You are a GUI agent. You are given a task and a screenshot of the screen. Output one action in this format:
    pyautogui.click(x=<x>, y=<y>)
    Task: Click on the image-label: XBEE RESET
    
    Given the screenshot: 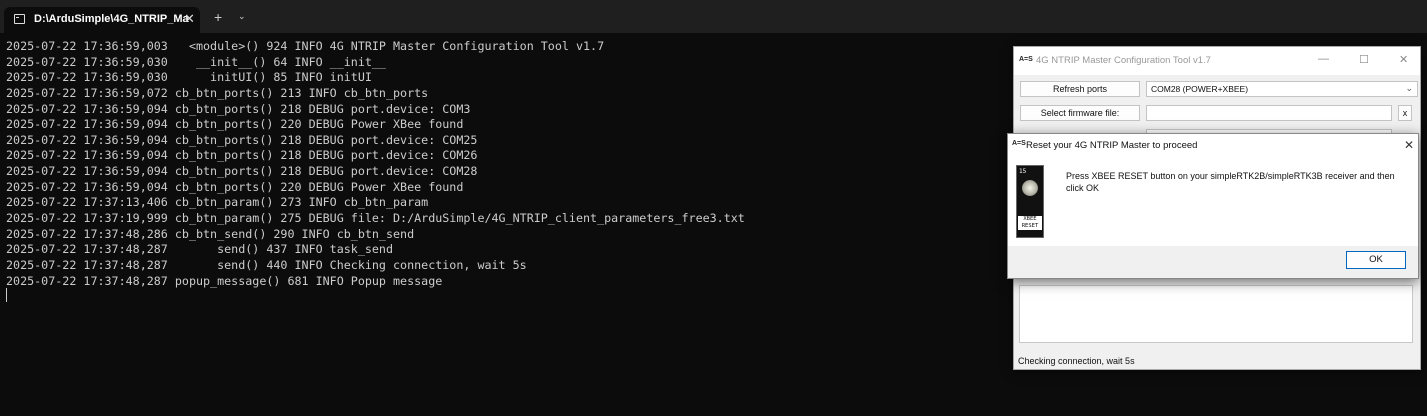 What is the action you would take?
    pyautogui.click(x=1030, y=223)
    